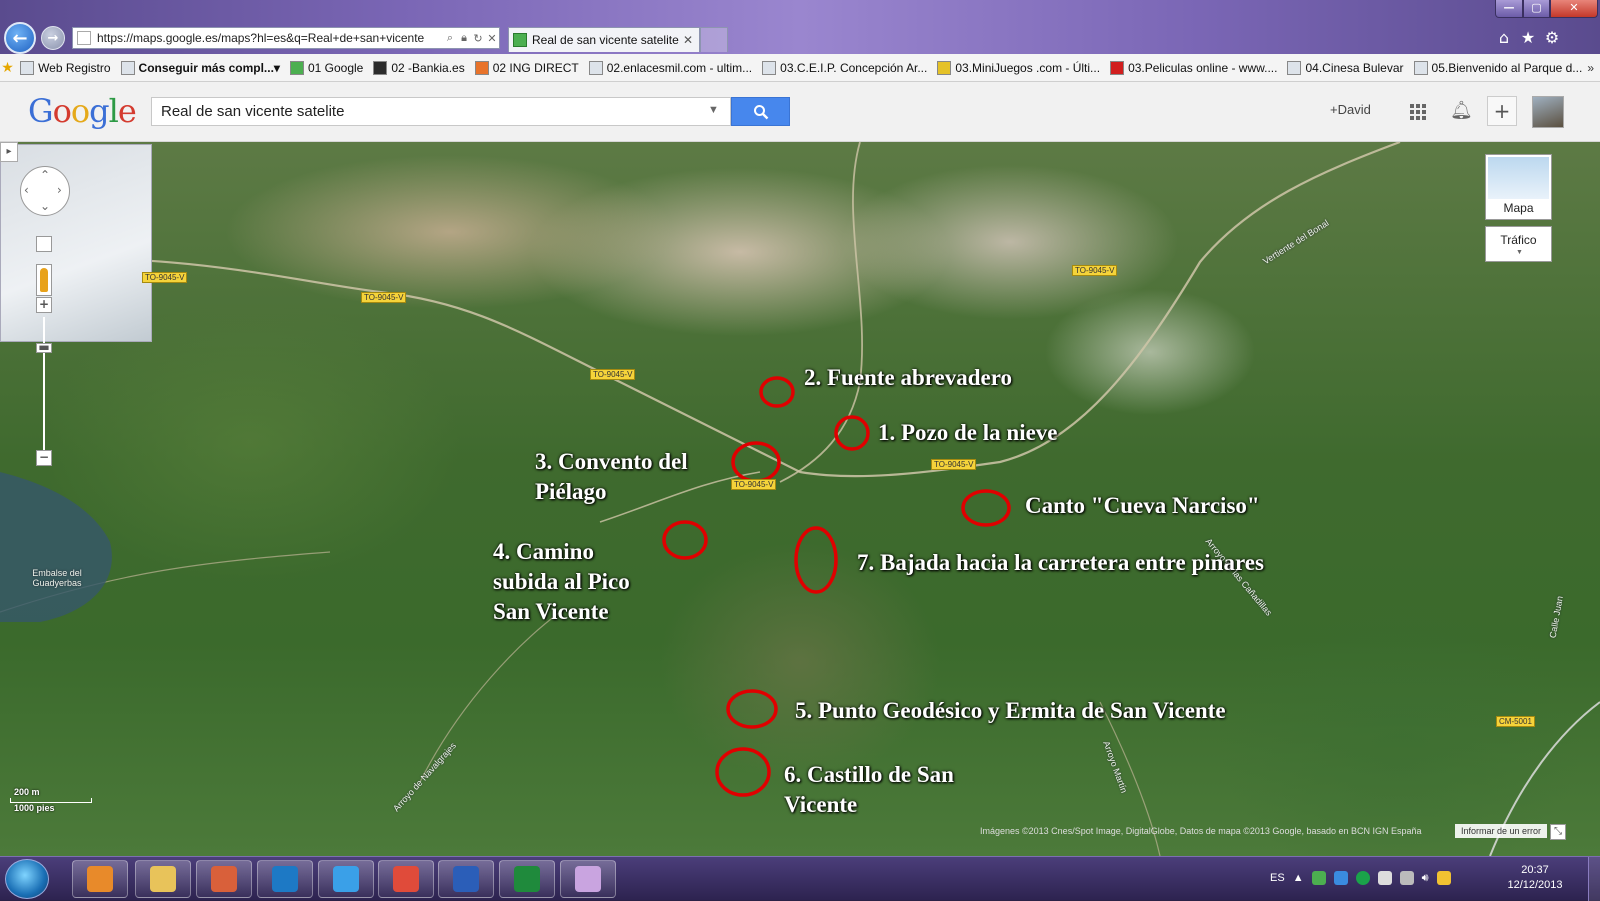 This screenshot has width=1600, height=901. I want to click on home-icon: ⌂, so click(1504, 38).